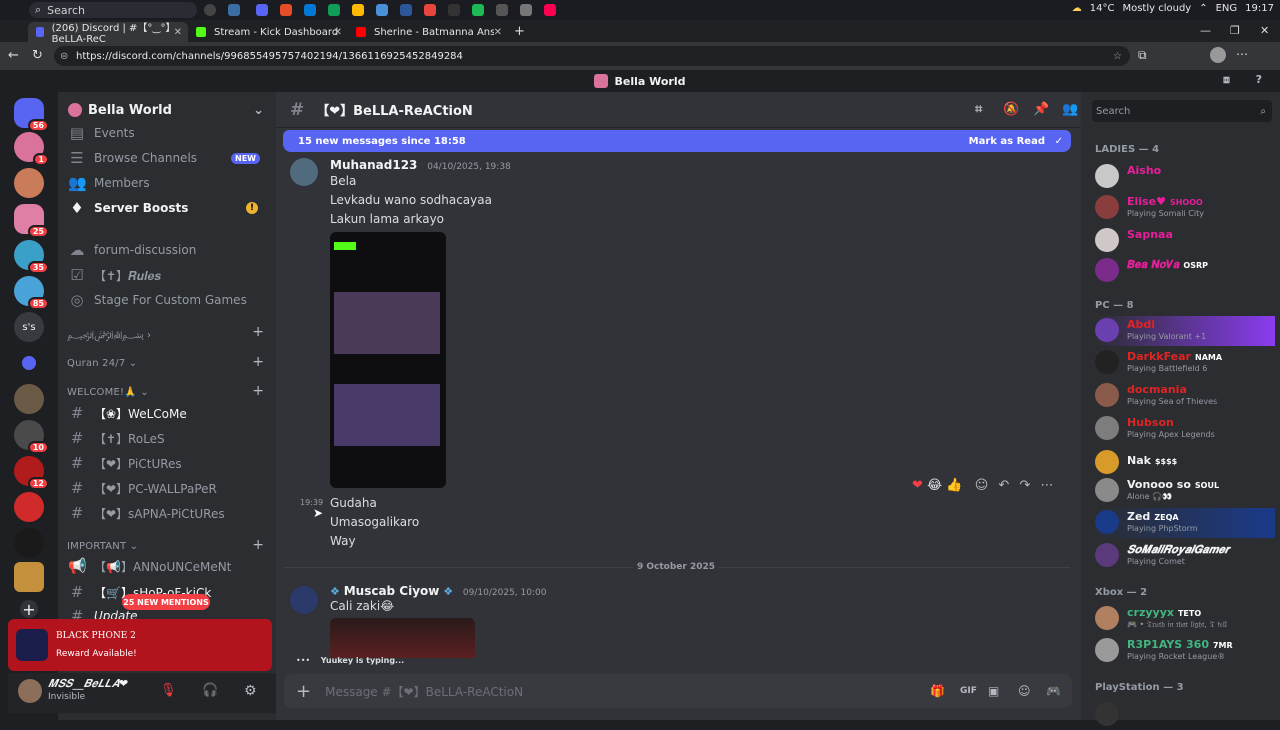  What do you see at coordinates (29, 609) in the screenshot?
I see `add-server-icon: +` at bounding box center [29, 609].